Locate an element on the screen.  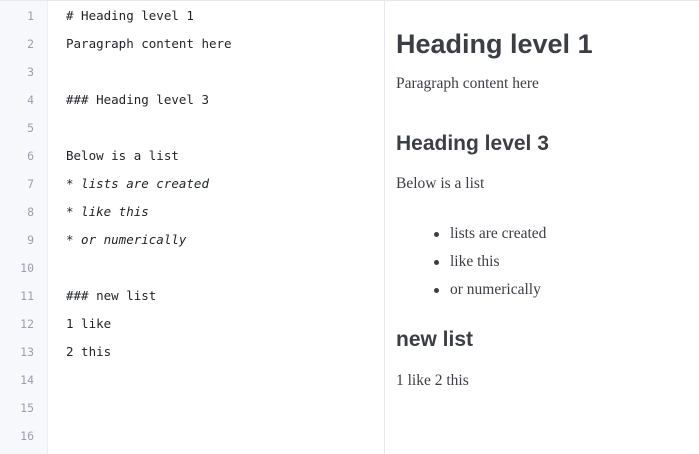
preview-paragraph: Below is a list is located at coordinates (440, 183).